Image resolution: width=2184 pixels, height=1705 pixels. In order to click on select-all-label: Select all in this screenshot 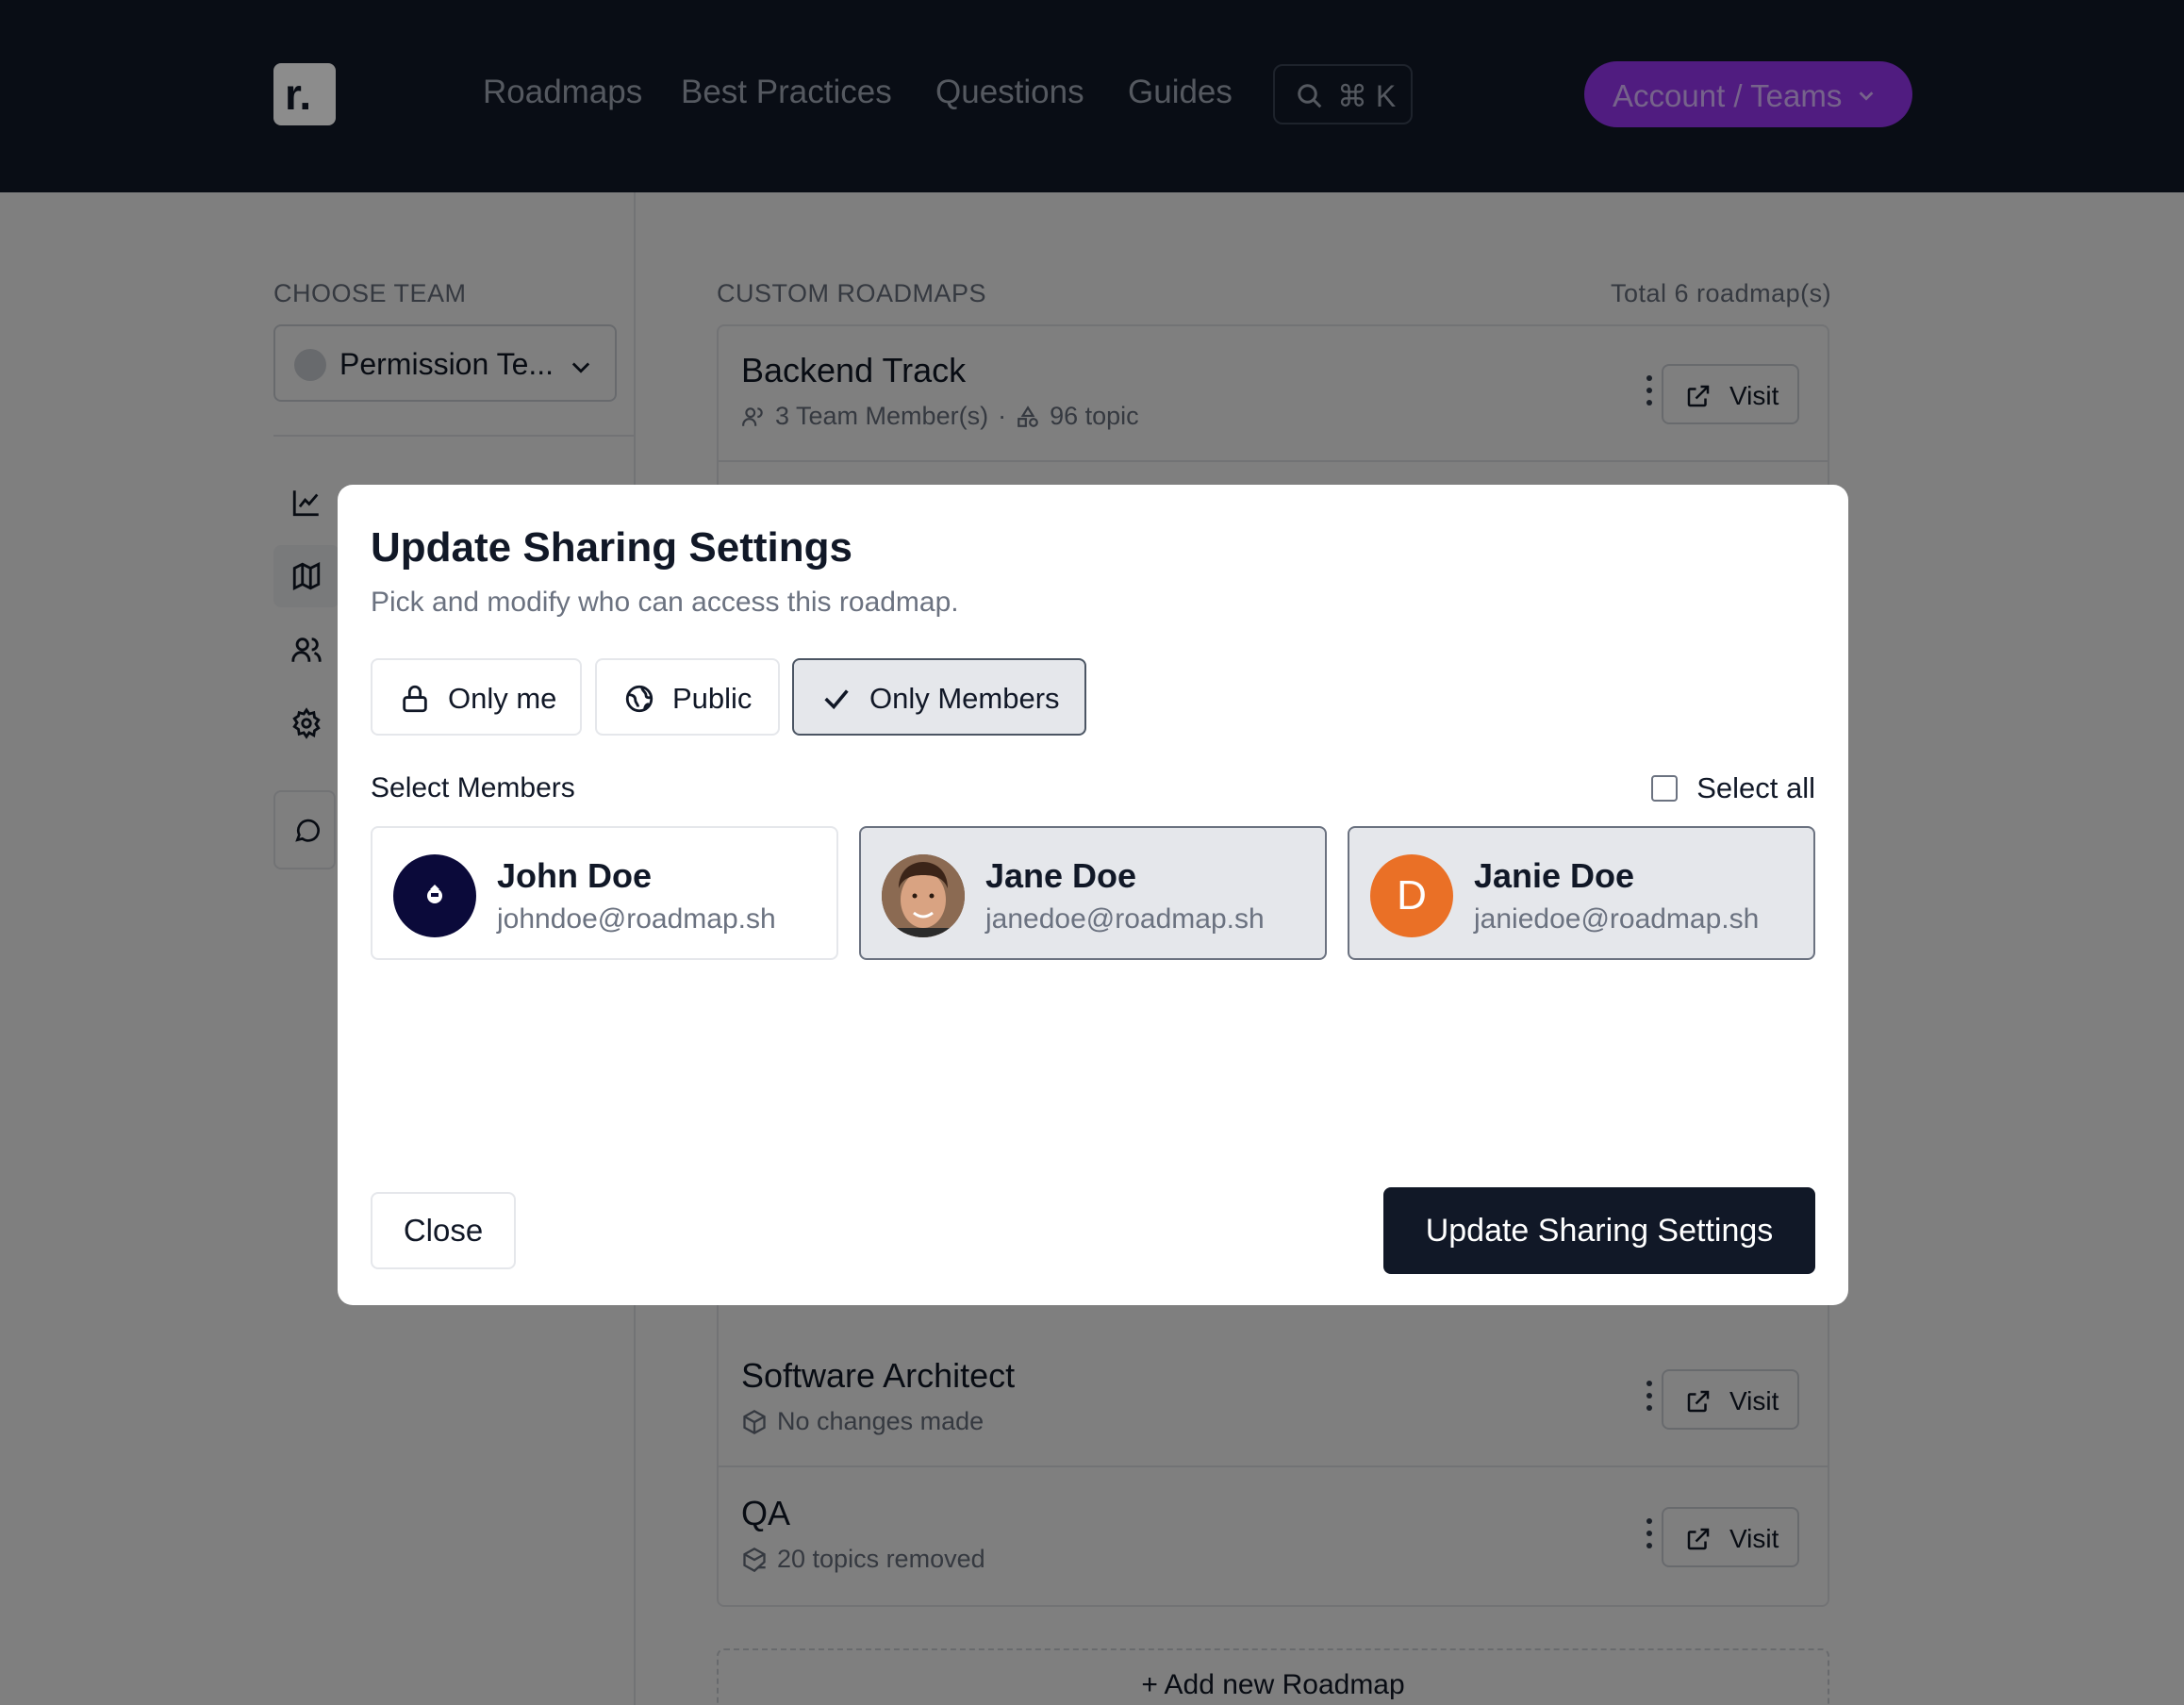, I will do `click(1756, 787)`.